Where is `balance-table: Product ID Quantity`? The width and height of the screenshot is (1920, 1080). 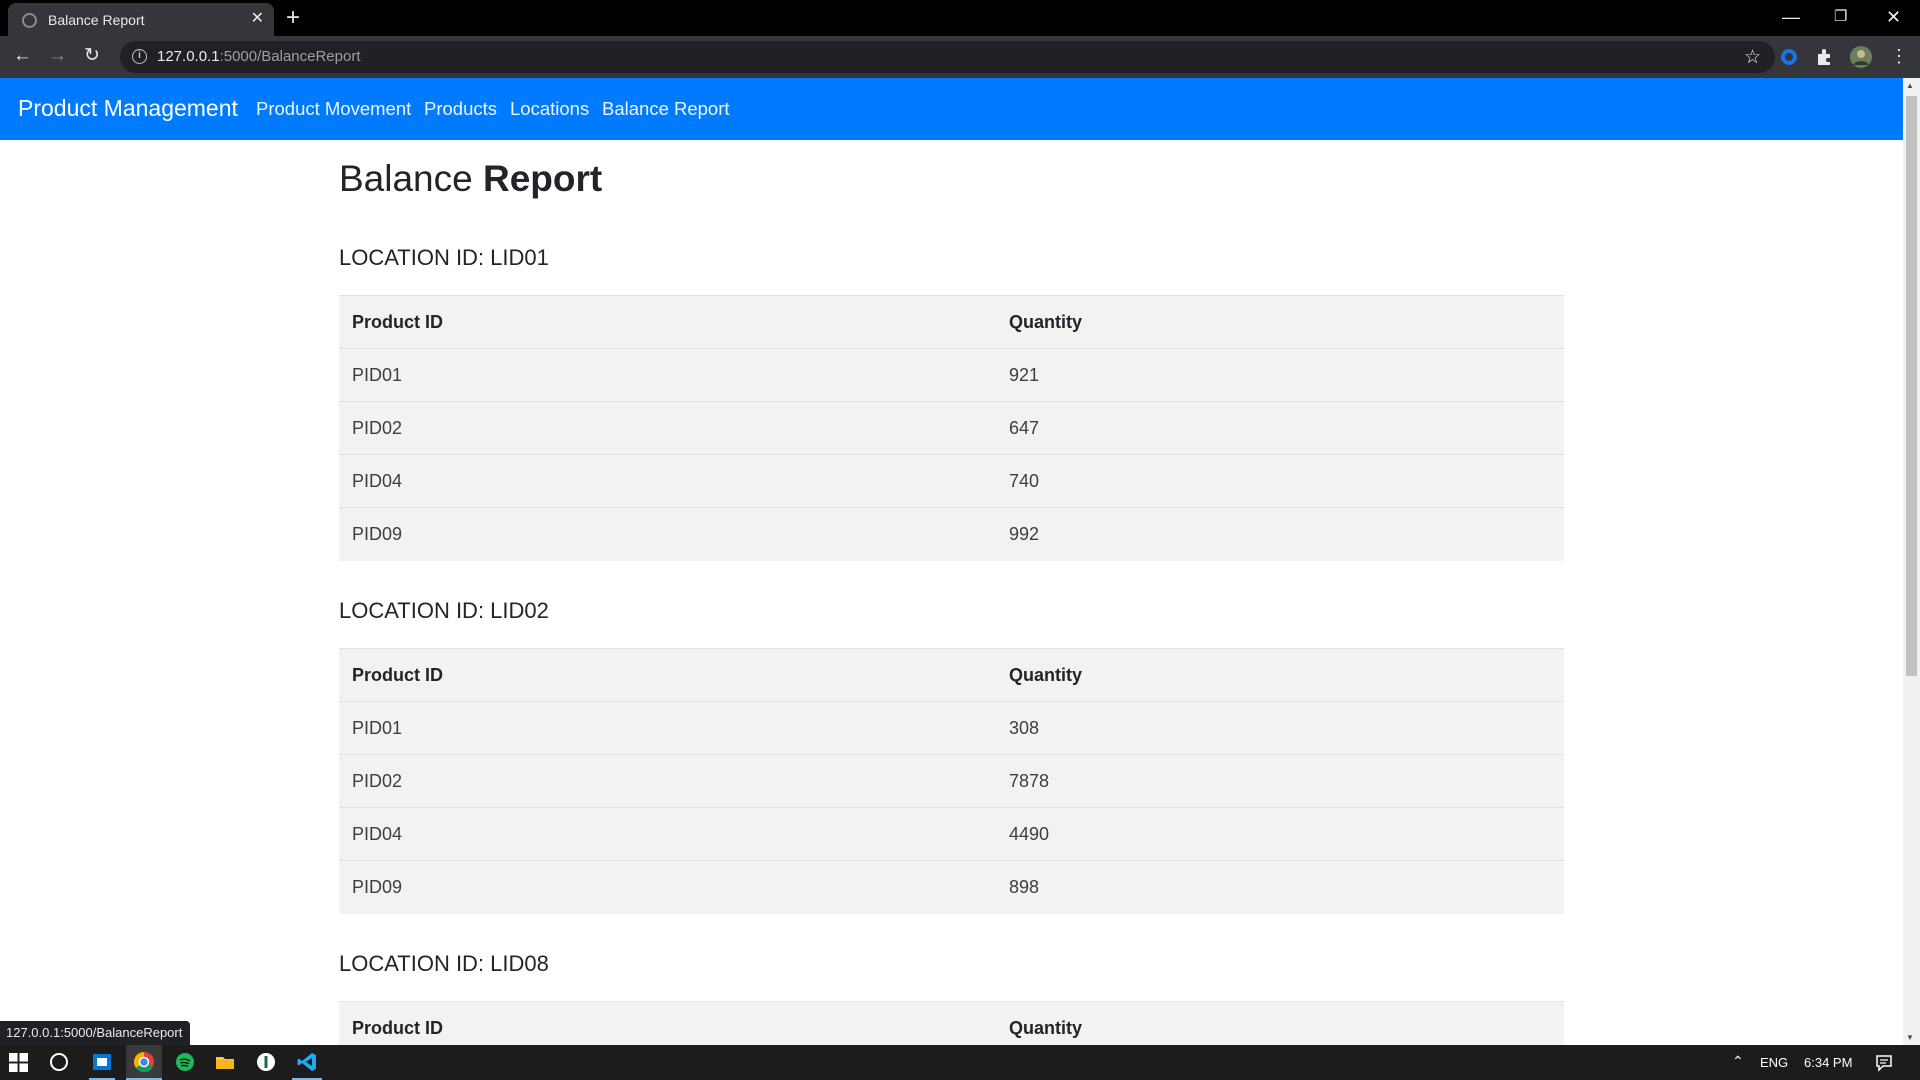 balance-table: Product ID Quantity is located at coordinates (951, 1023).